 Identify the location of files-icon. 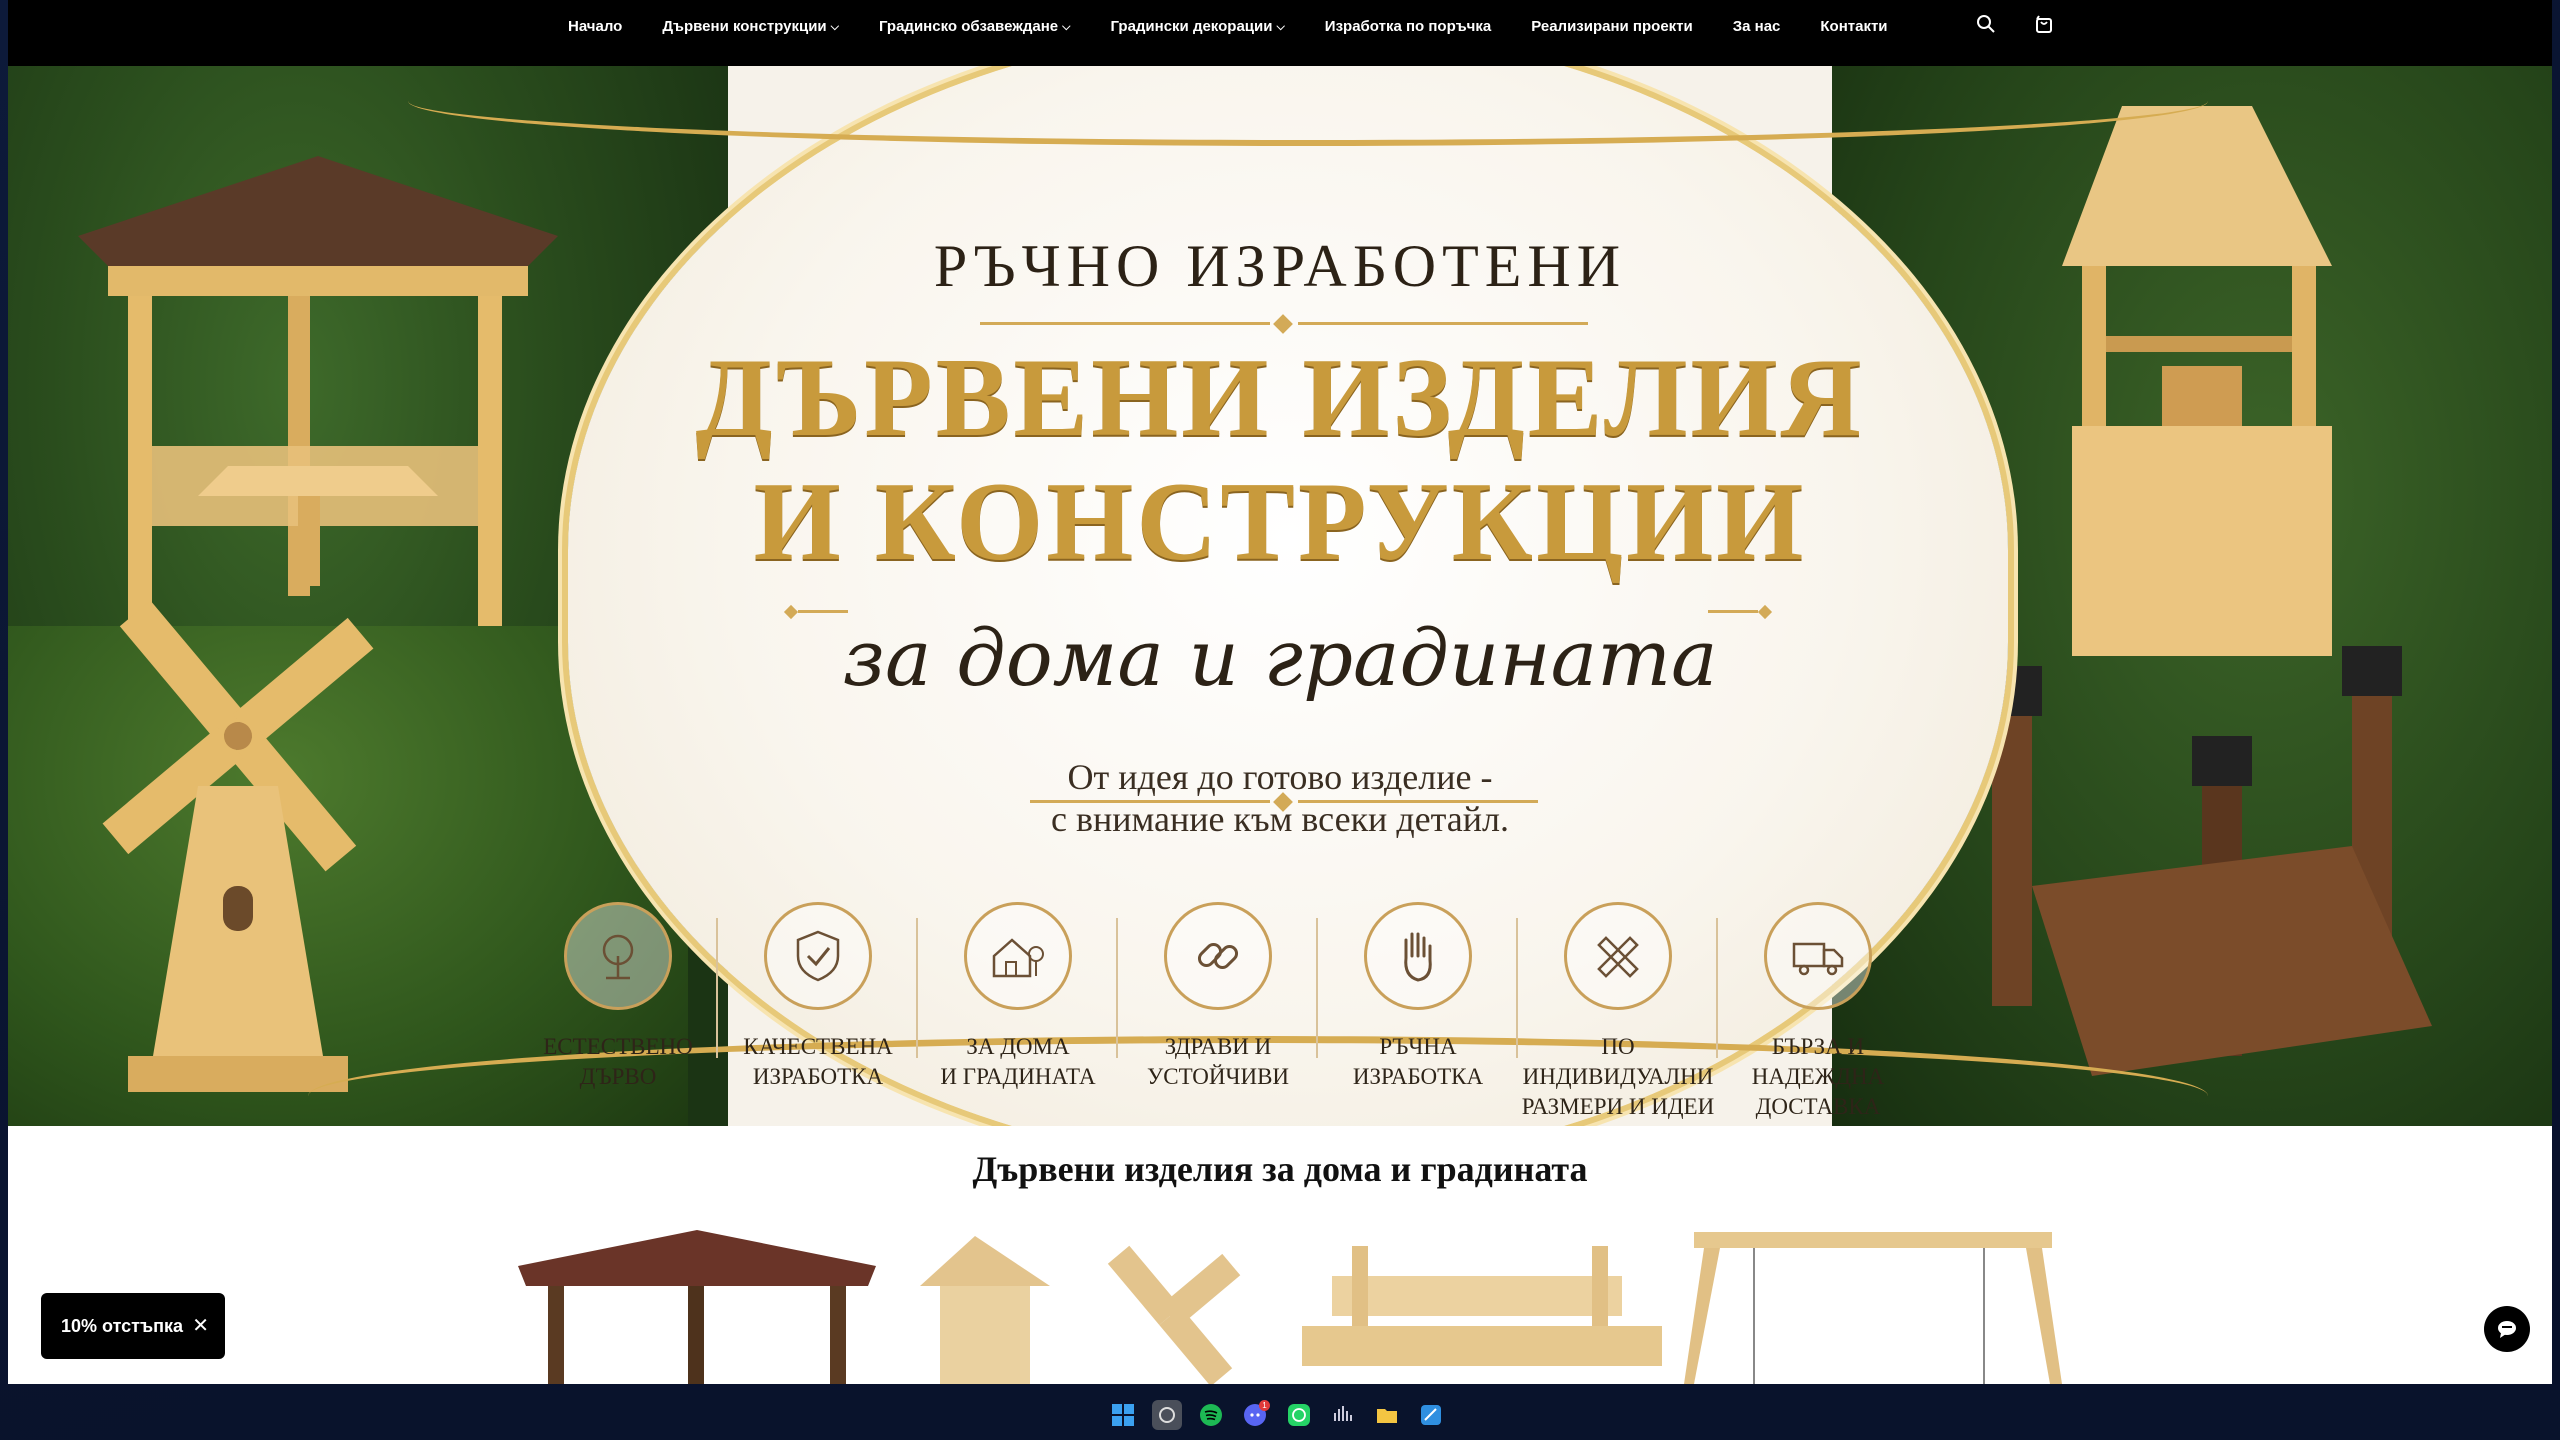
(1387, 1415).